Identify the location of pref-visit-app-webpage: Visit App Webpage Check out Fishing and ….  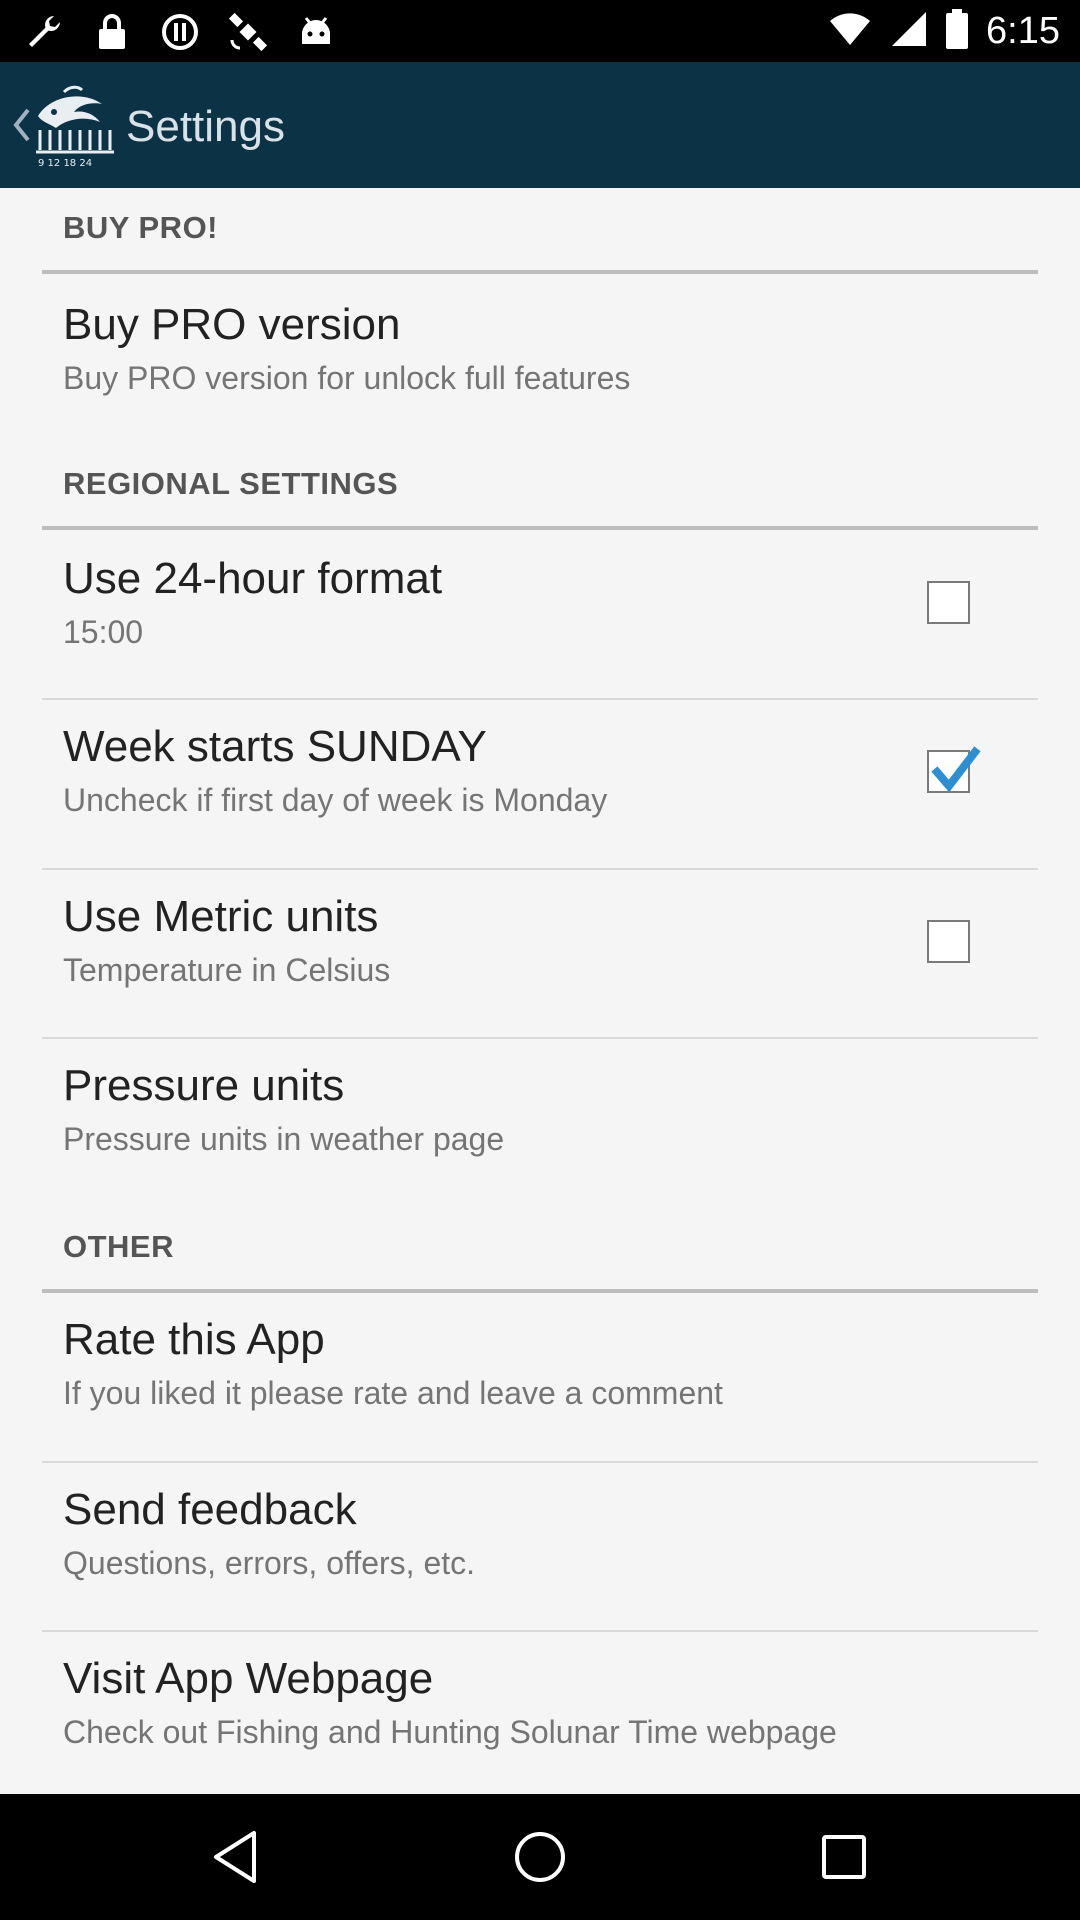
(540, 1713).